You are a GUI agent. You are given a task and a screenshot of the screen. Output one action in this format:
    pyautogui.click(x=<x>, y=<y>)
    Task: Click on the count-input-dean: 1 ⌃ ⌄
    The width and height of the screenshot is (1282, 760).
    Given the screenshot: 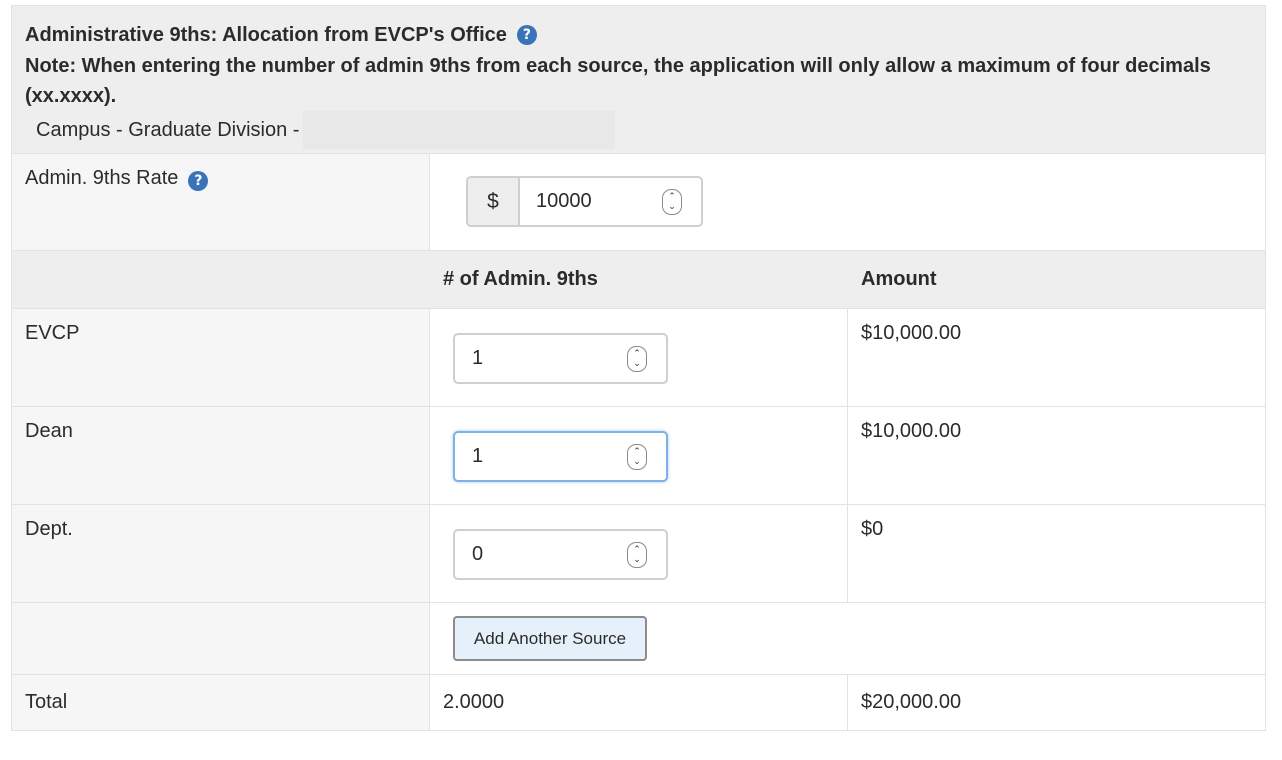 What is the action you would take?
    pyautogui.click(x=560, y=456)
    